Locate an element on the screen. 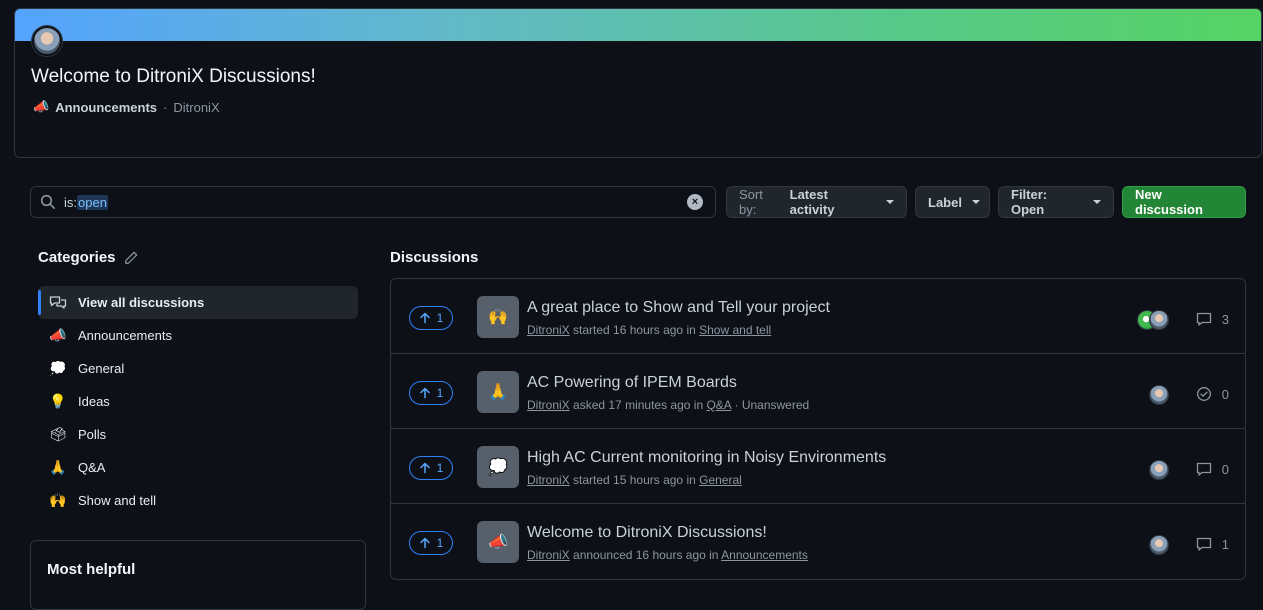 The image size is (1263, 610). sort-button: Sort by: Latest activity is located at coordinates (816, 202).